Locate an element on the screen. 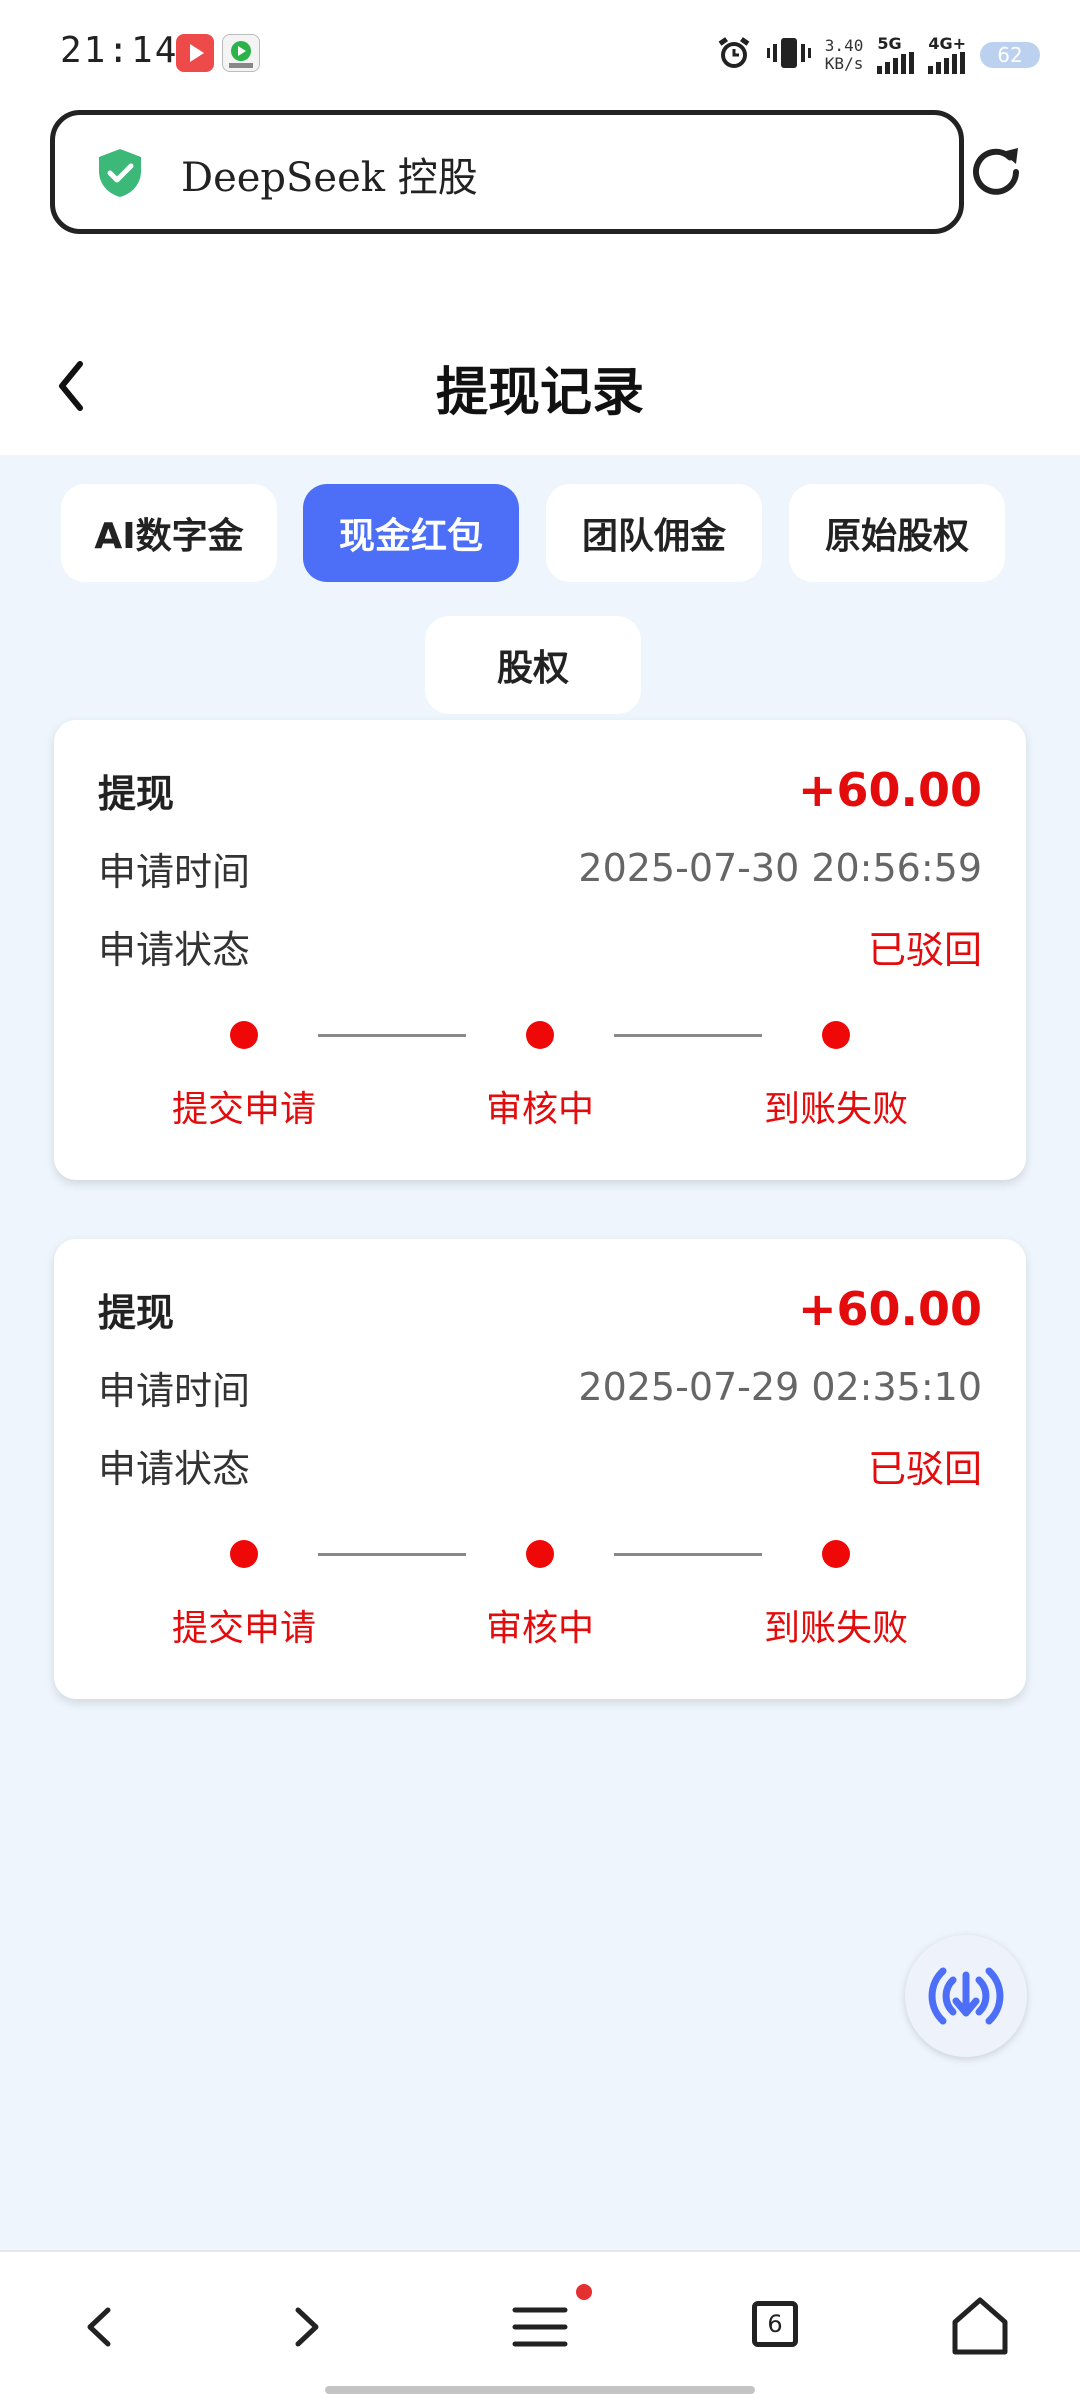 The height and width of the screenshot is (2400, 1080). status-bar: 21:14 3.40 KB/s 5G 4G+ 62 is located at coordinates (540, 50).